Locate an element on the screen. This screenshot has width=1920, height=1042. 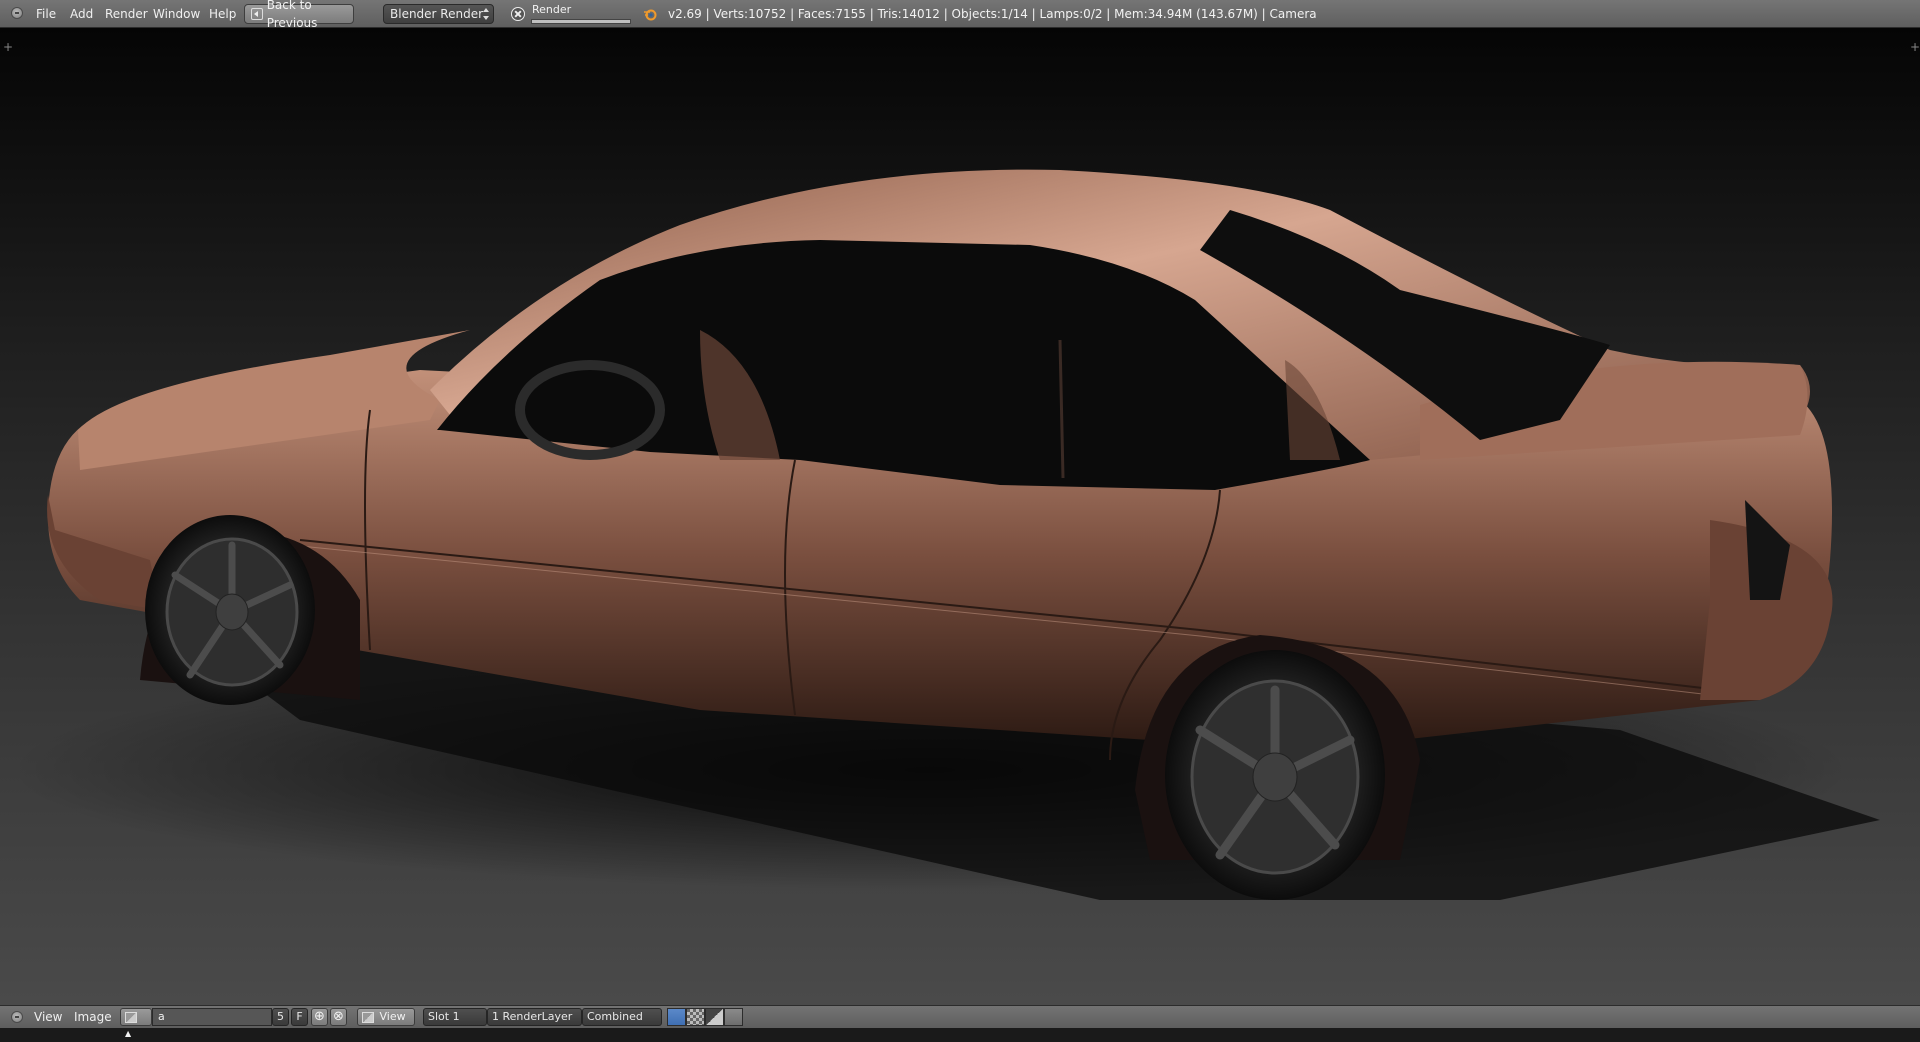
rear-wheel is located at coordinates (1275, 775).